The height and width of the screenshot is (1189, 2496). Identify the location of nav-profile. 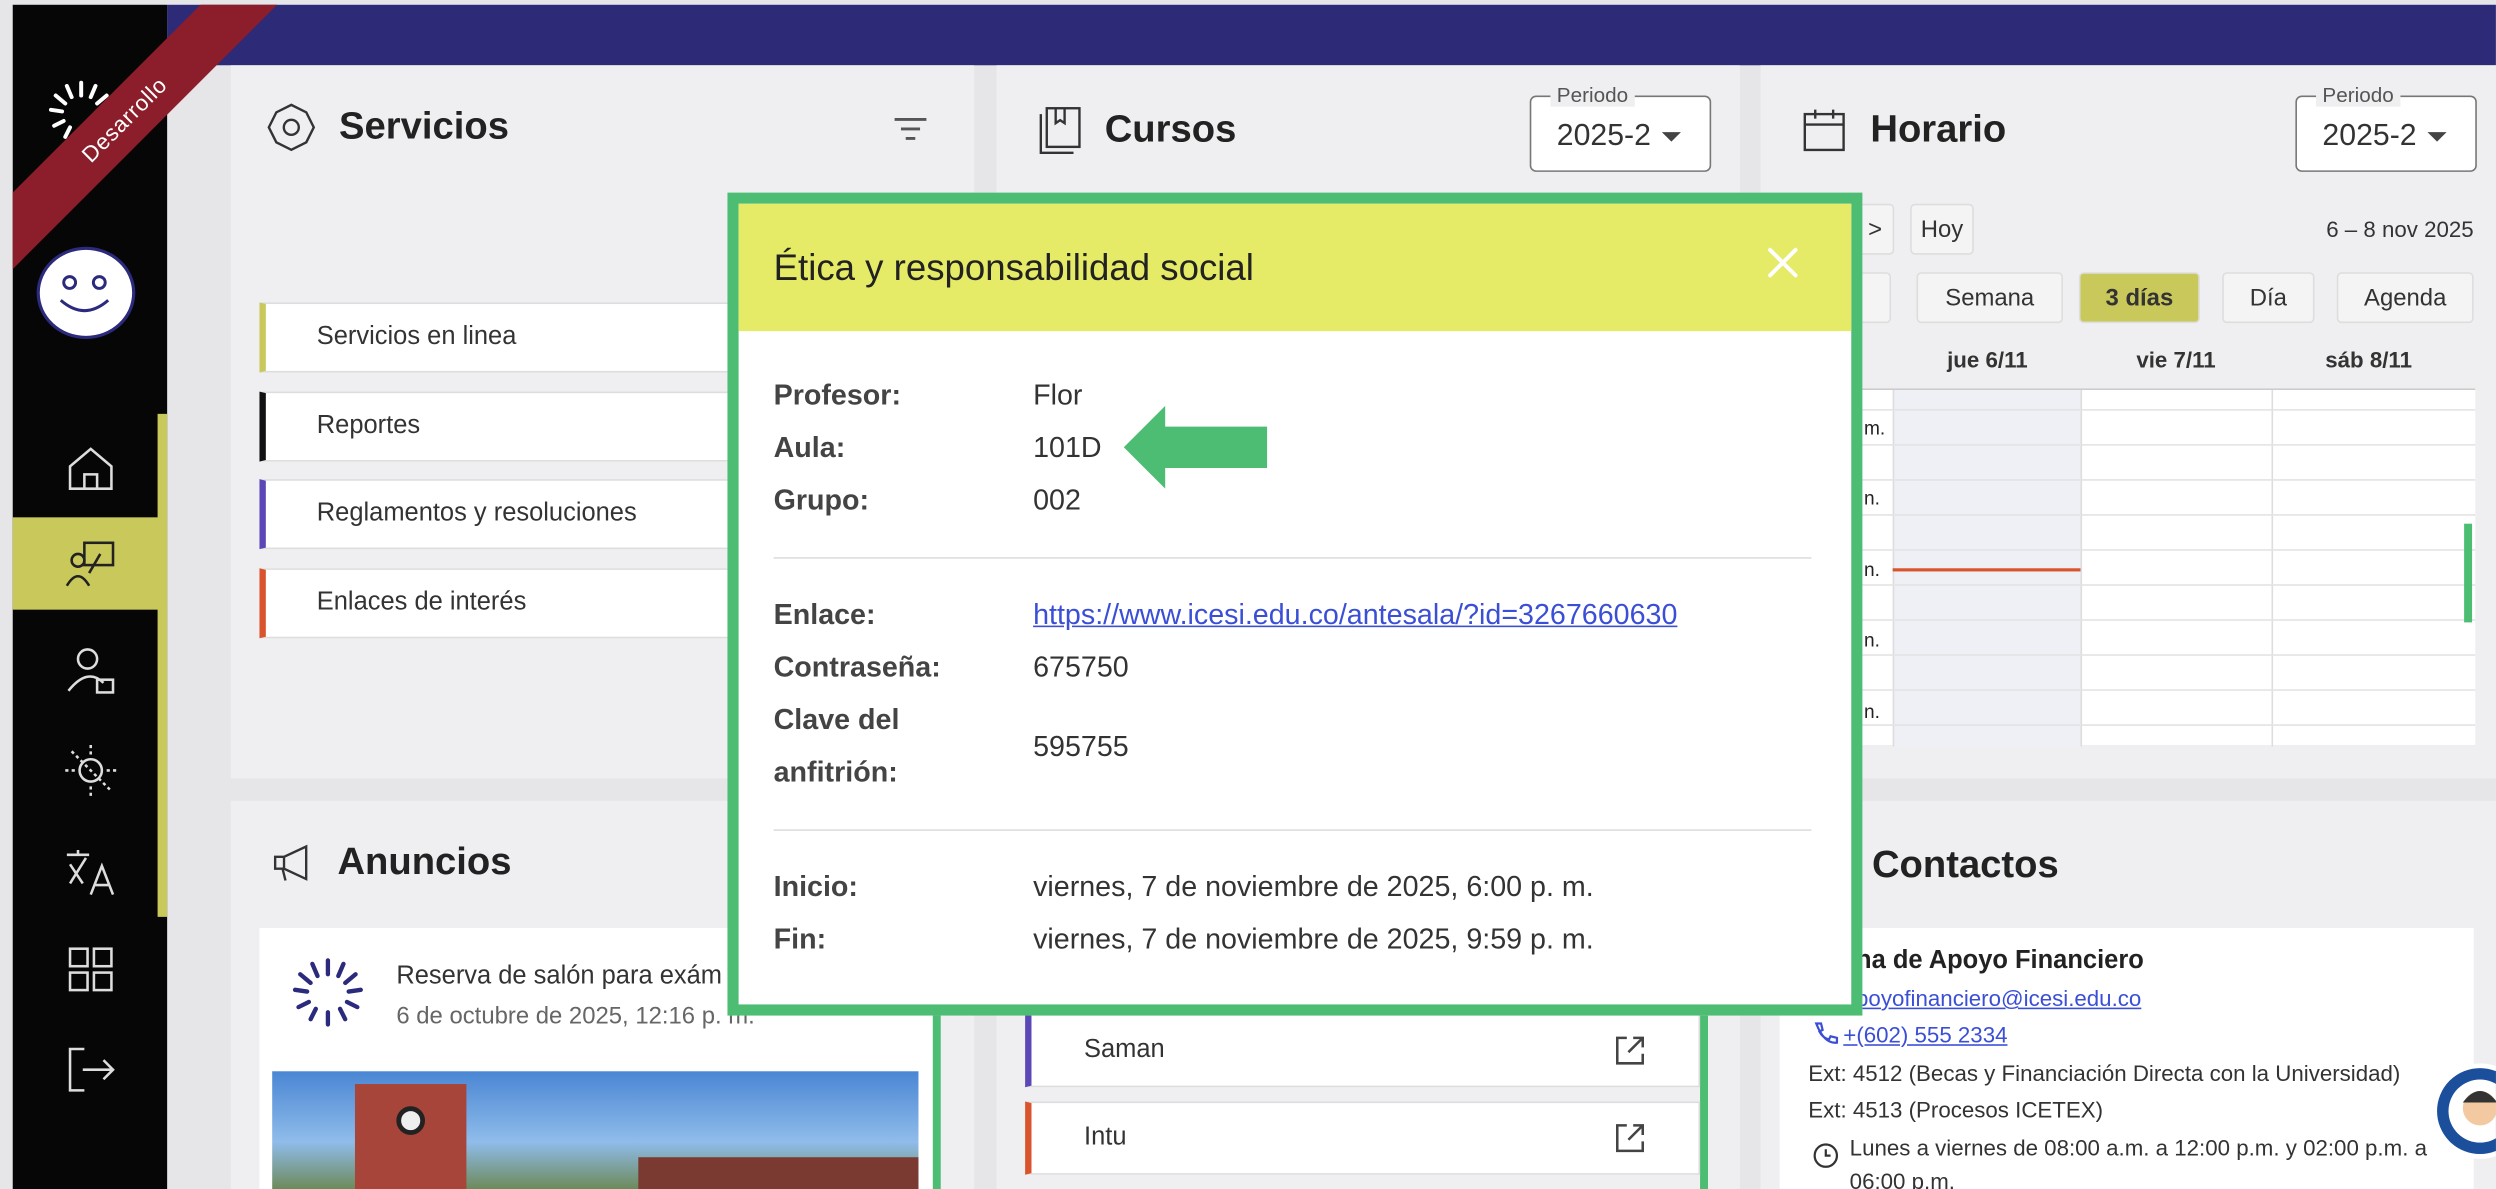
(90, 670).